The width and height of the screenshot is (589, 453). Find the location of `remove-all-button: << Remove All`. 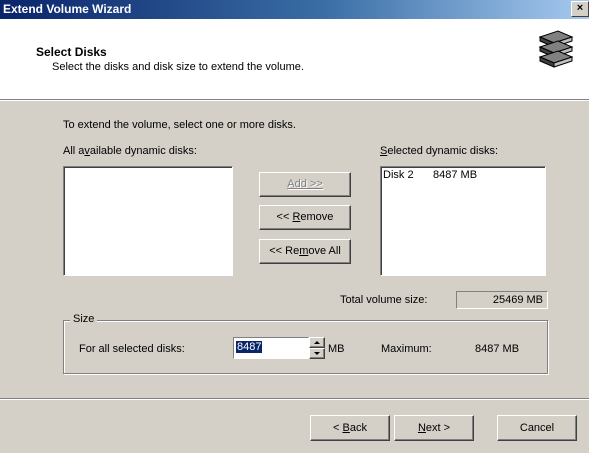

remove-all-button: << Remove All is located at coordinates (305, 251).